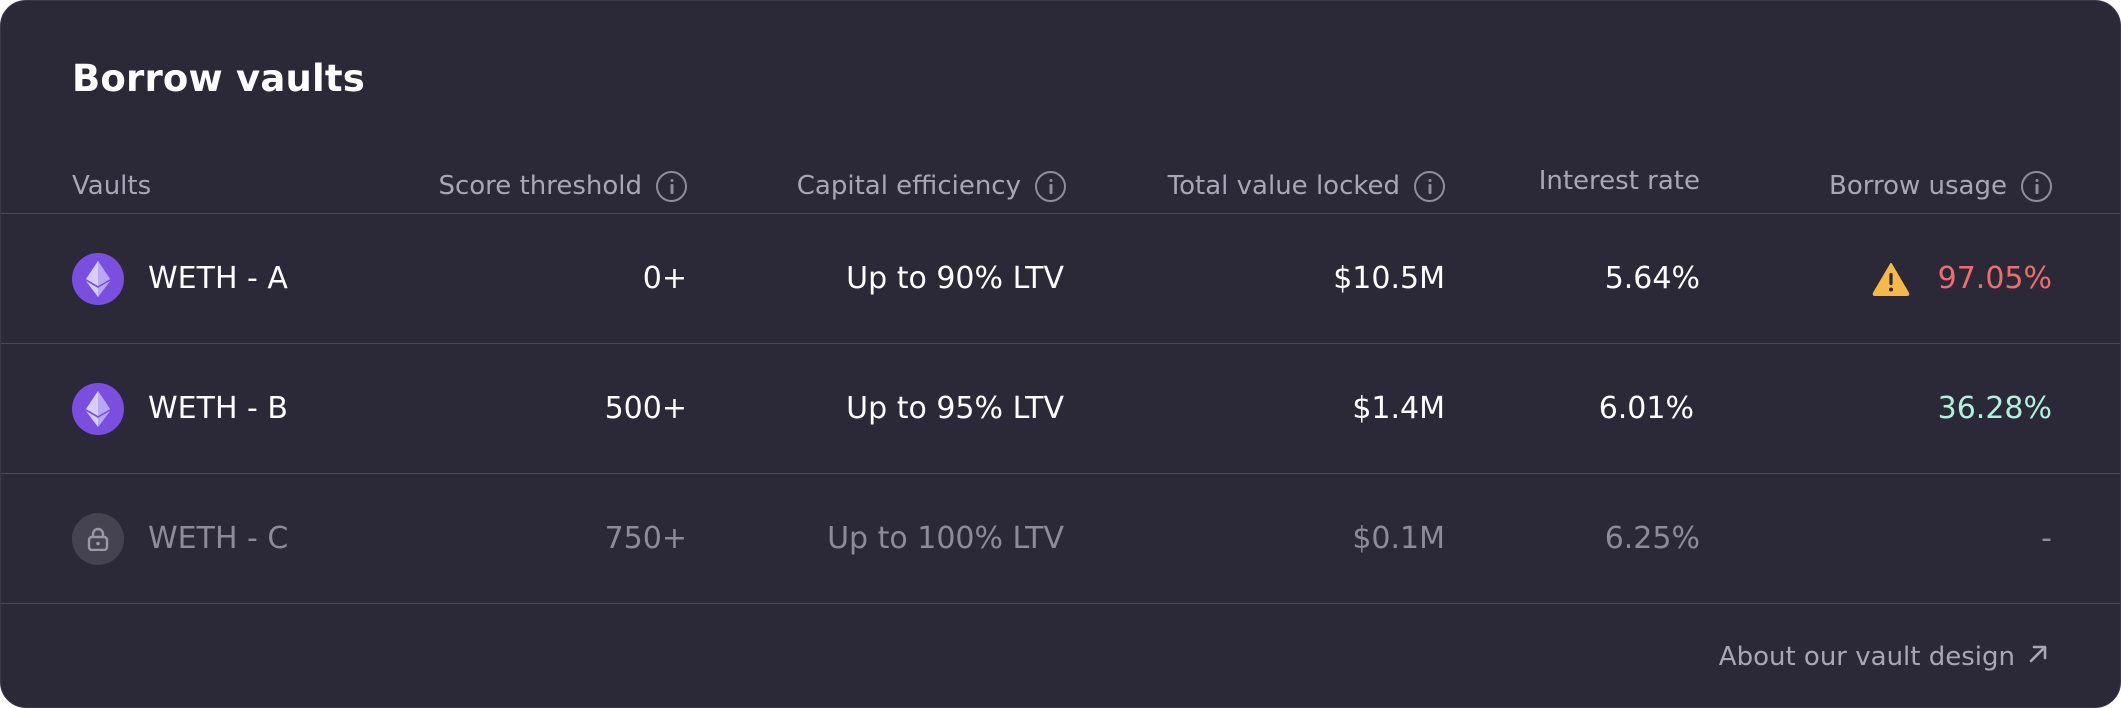  What do you see at coordinates (1896, 408) in the screenshot?
I see `usage-cell: 36.28%` at bounding box center [1896, 408].